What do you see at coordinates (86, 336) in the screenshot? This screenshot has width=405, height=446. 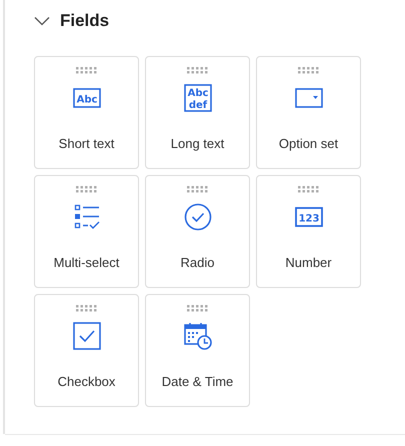 I see `checkbox-icon` at bounding box center [86, 336].